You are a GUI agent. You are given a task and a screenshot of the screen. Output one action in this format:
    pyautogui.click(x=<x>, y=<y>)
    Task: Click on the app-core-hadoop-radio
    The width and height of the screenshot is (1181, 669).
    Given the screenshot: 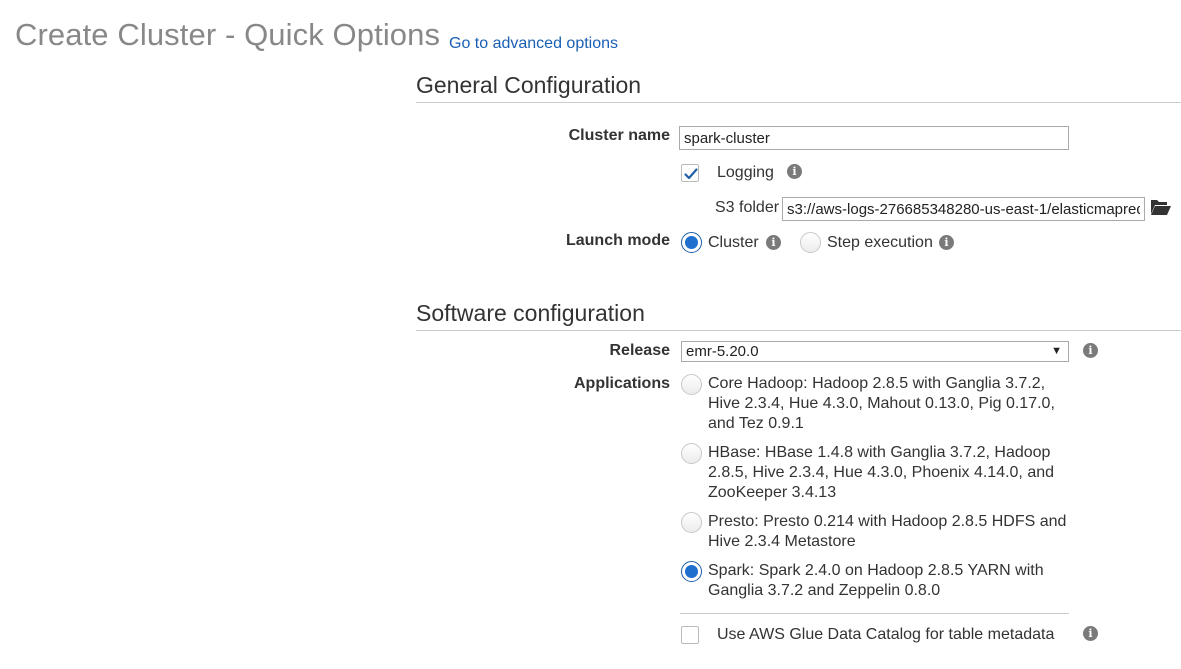 What is the action you would take?
    pyautogui.click(x=691, y=384)
    